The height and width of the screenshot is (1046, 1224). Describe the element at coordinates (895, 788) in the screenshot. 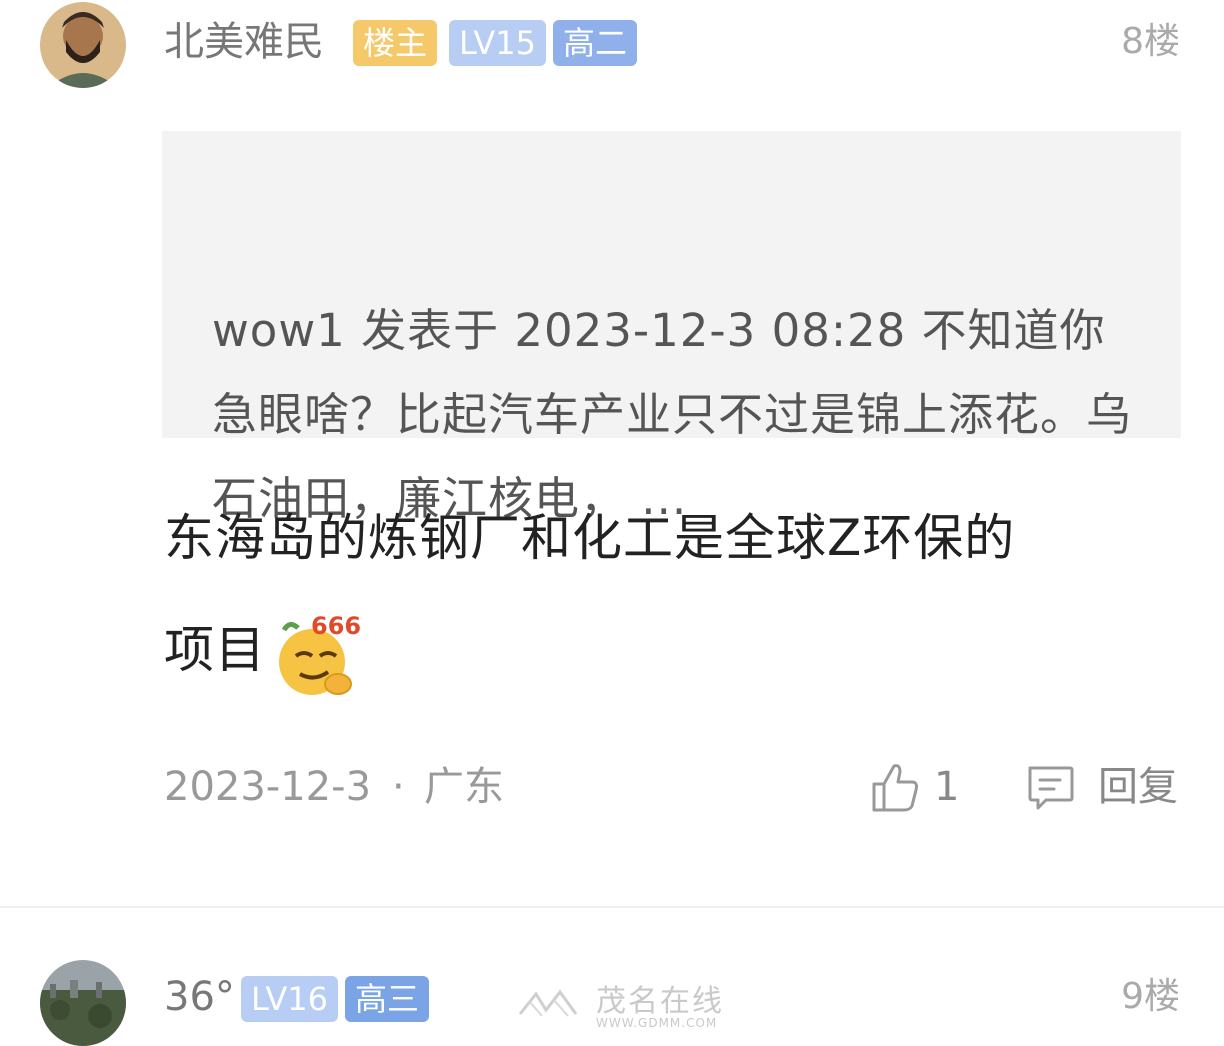

I see `thumbs-up-icon` at that location.